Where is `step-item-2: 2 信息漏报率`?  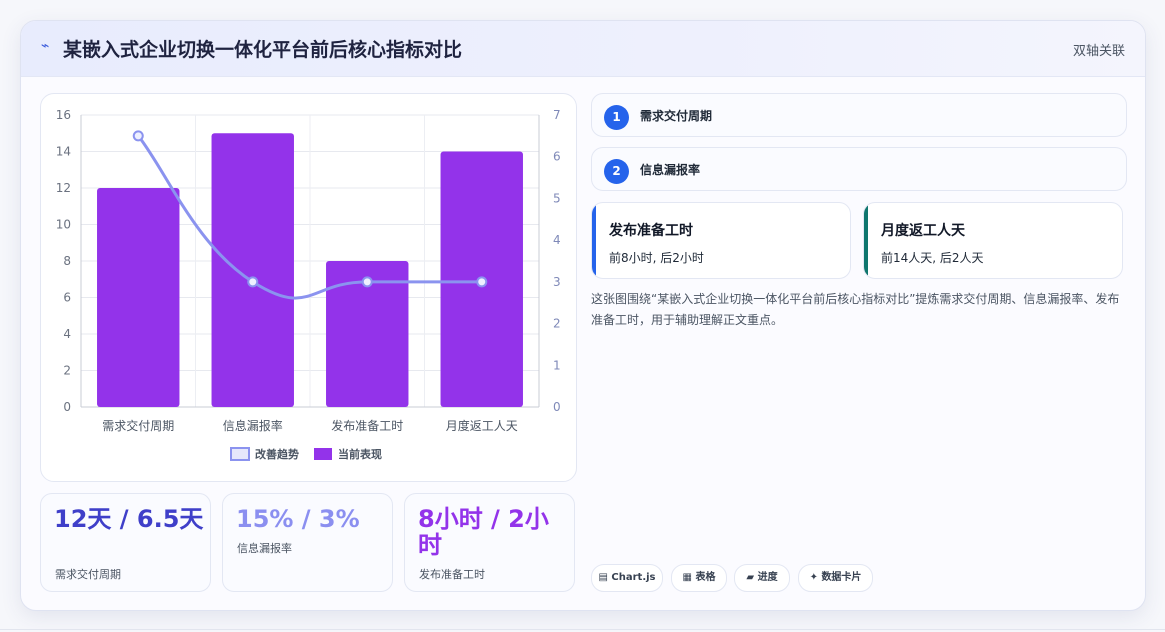 step-item-2: 2 信息漏报率 is located at coordinates (859, 169).